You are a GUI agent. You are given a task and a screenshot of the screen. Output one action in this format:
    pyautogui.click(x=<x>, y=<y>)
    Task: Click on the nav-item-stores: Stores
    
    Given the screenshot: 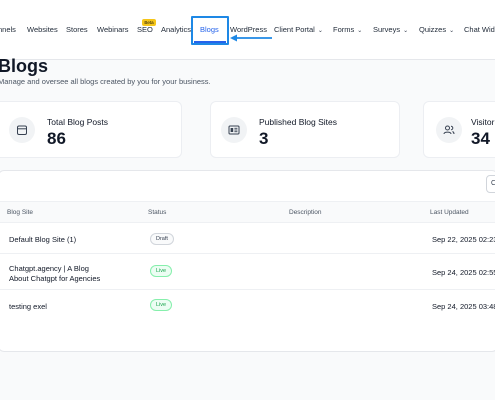 What is the action you would take?
    pyautogui.click(x=77, y=29)
    